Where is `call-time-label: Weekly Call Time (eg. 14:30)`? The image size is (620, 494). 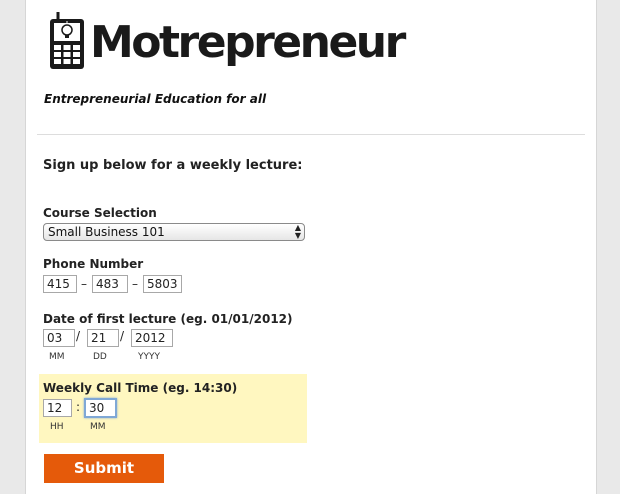
call-time-label: Weekly Call Time (eg. 14:30) is located at coordinates (140, 388).